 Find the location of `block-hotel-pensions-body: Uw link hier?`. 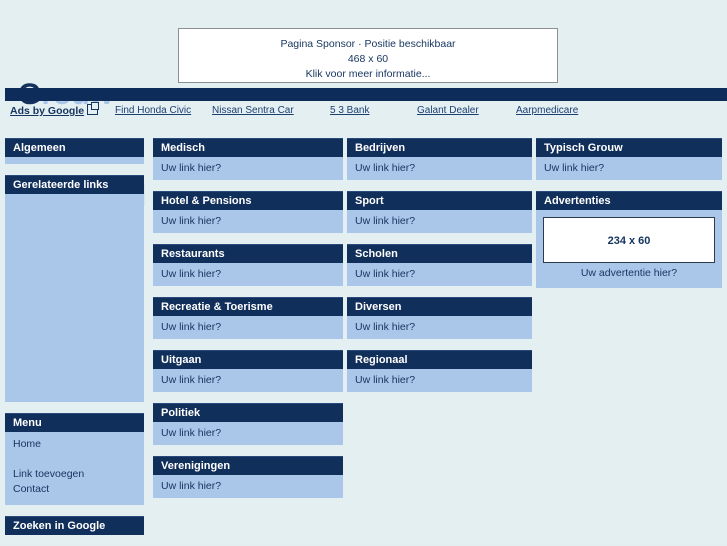

block-hotel-pensions-body: Uw link hier? is located at coordinates (248, 221).